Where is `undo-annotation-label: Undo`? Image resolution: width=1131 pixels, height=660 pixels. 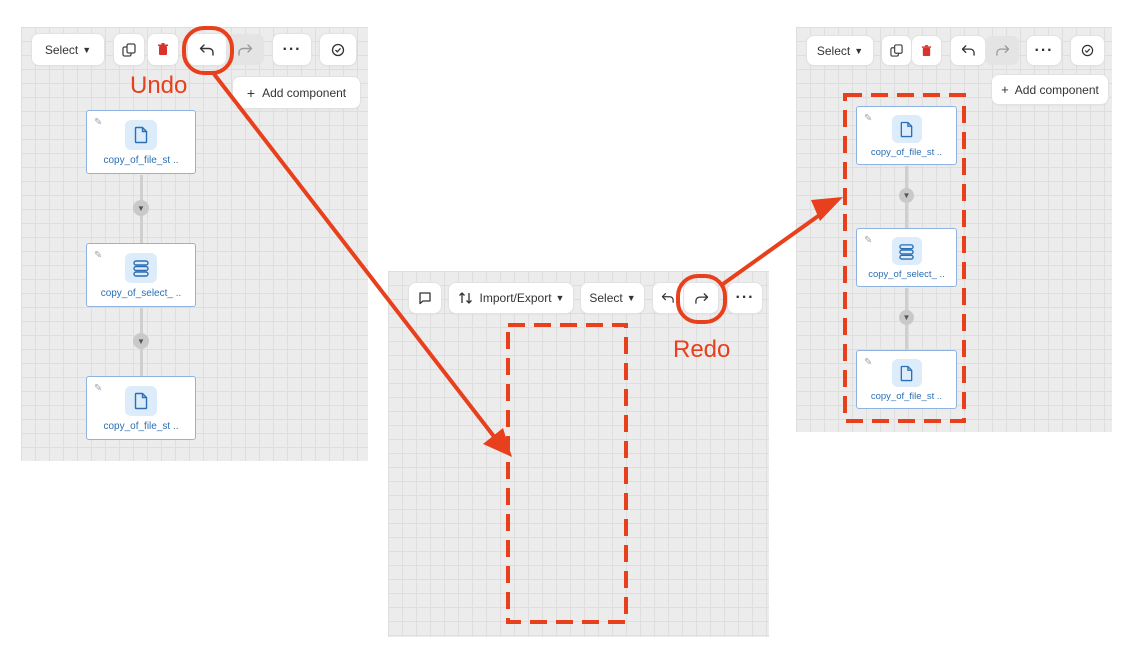
undo-annotation-label: Undo is located at coordinates (159, 85).